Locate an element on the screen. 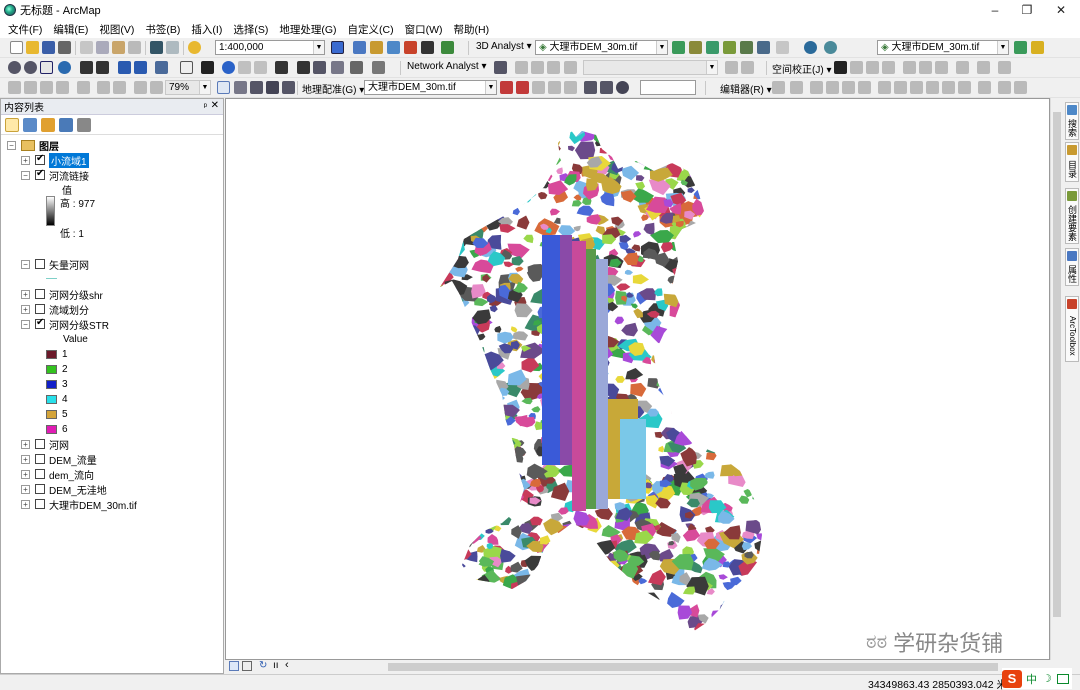 This screenshot has height=690, width=1080. edge-match-icon is located at coordinates (983, 67).